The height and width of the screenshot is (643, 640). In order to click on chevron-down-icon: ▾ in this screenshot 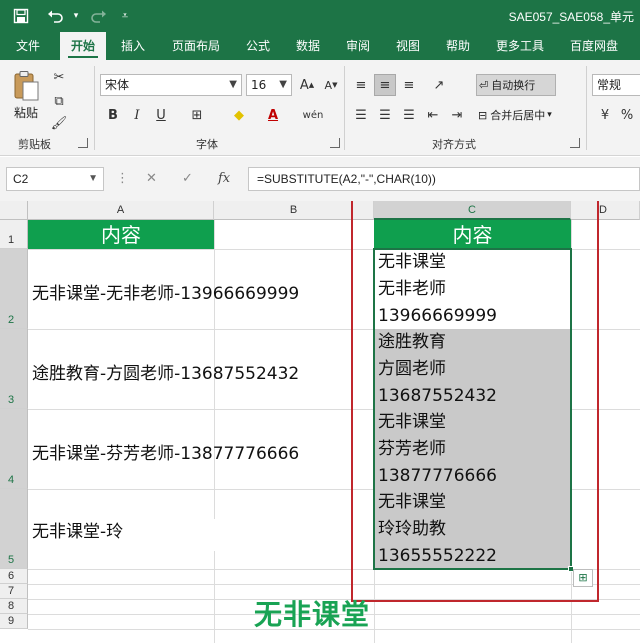, I will do `click(549, 115)`.